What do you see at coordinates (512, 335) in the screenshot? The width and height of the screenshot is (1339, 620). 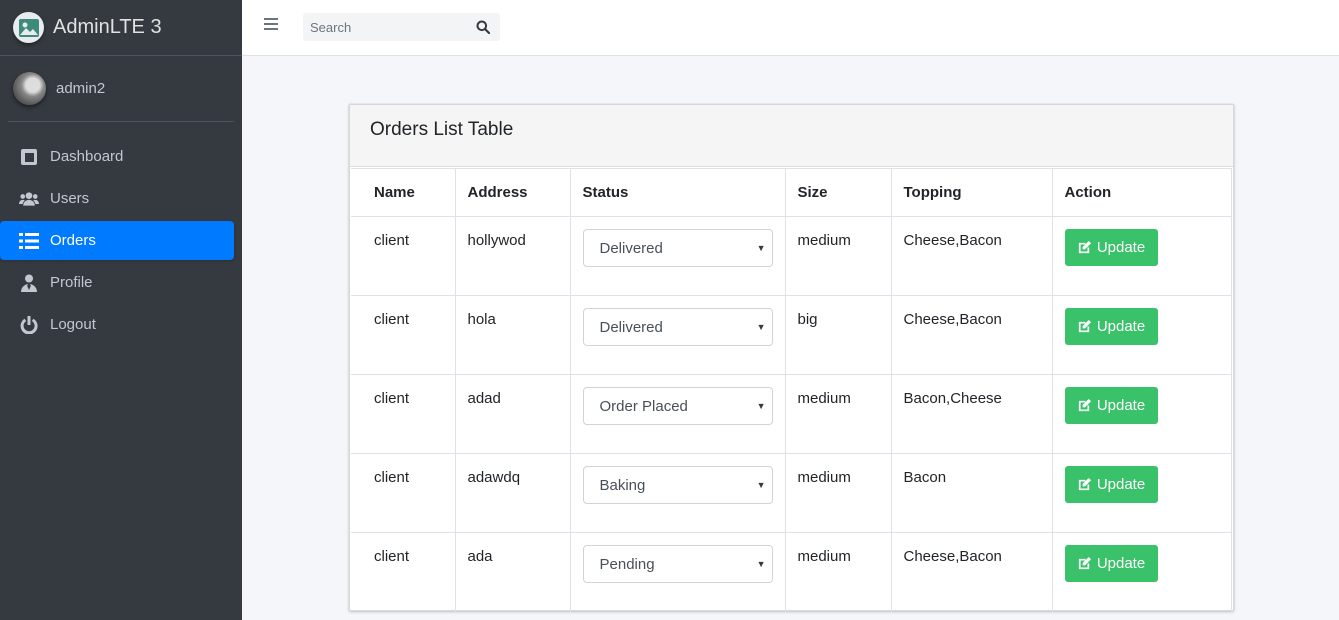 I see `cell-address: hola` at bounding box center [512, 335].